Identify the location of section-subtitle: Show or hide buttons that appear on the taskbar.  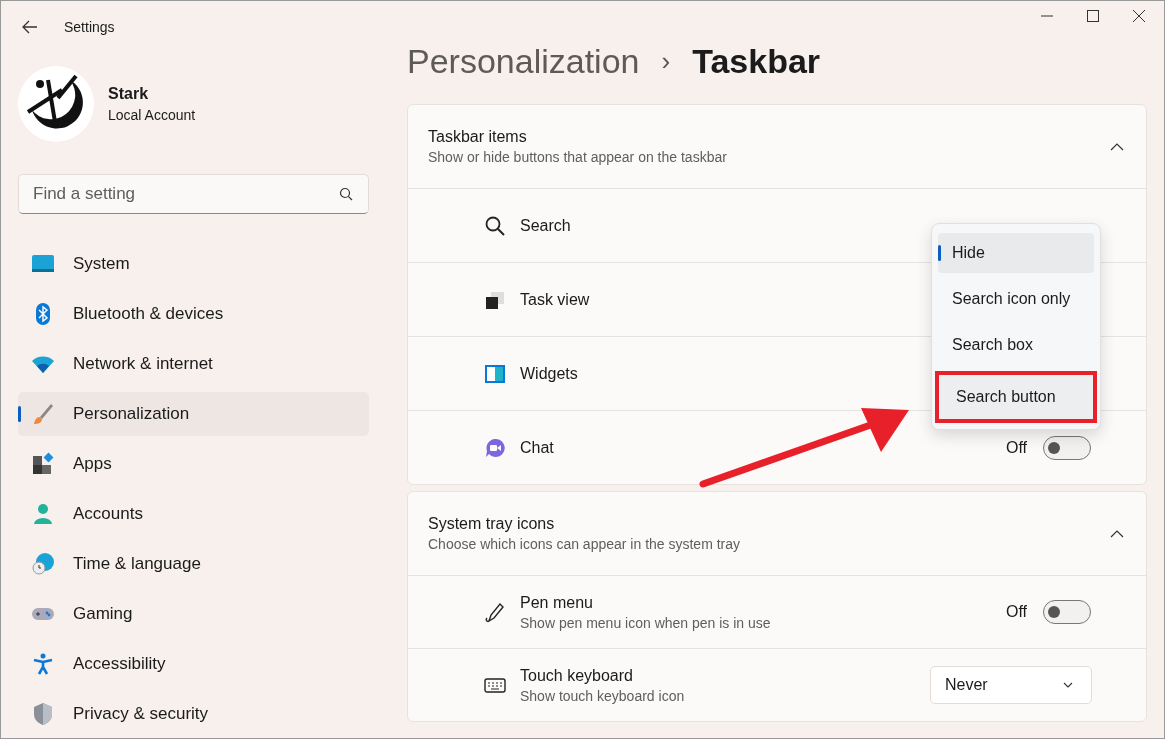
(577, 157).